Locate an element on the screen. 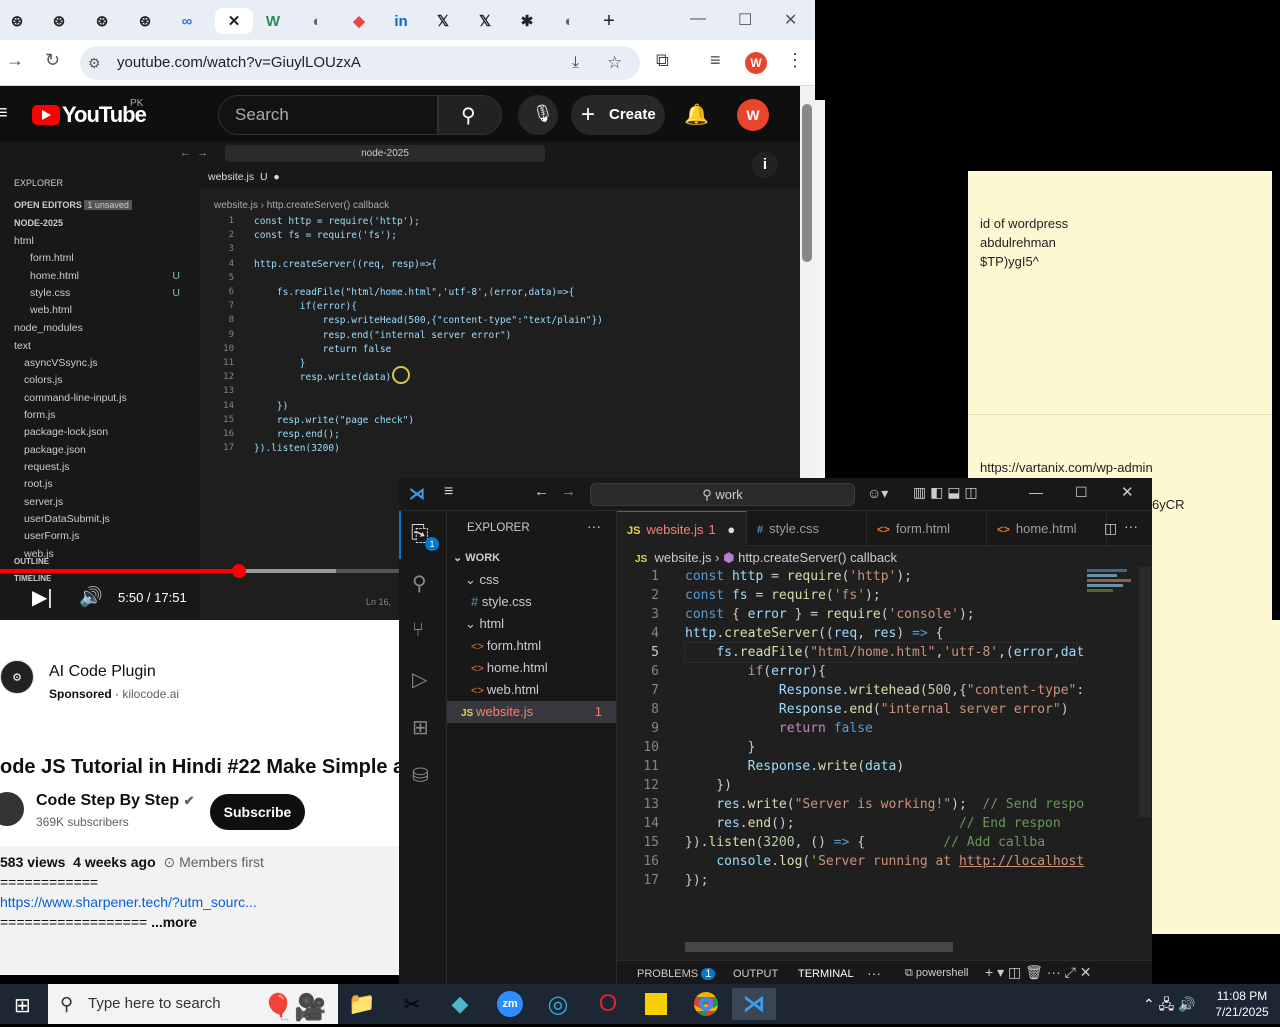 Image resolution: width=1280 pixels, height=1027 pixels. vscode-taskbar-icon: ⋊ is located at coordinates (754, 1004).